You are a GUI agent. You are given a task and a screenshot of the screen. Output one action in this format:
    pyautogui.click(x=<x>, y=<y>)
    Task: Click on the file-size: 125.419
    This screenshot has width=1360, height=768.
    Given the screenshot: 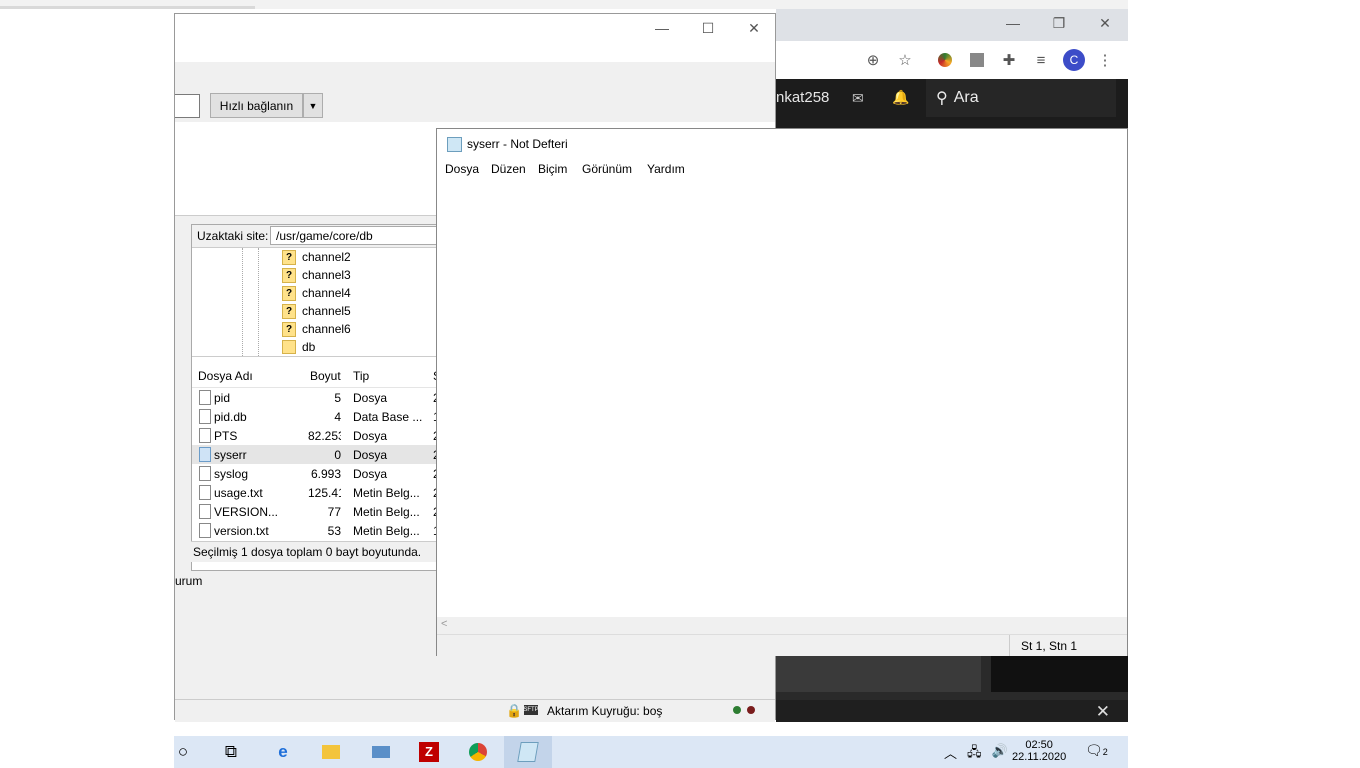 What is the action you would take?
    pyautogui.click(x=324, y=493)
    